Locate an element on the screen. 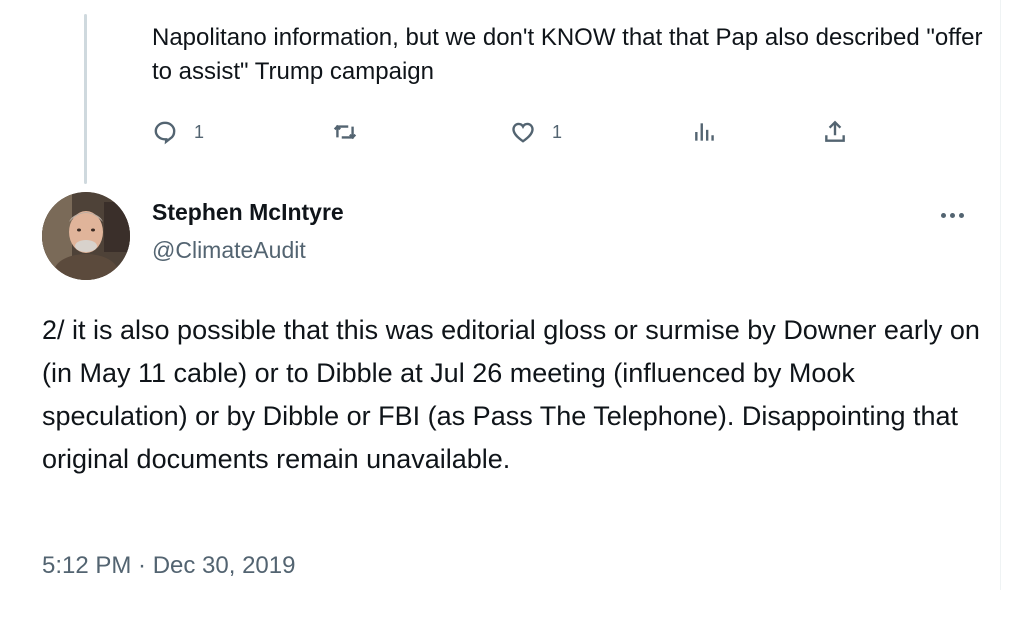 This screenshot has width=1031, height=627. views-icon is located at coordinates (704, 132).